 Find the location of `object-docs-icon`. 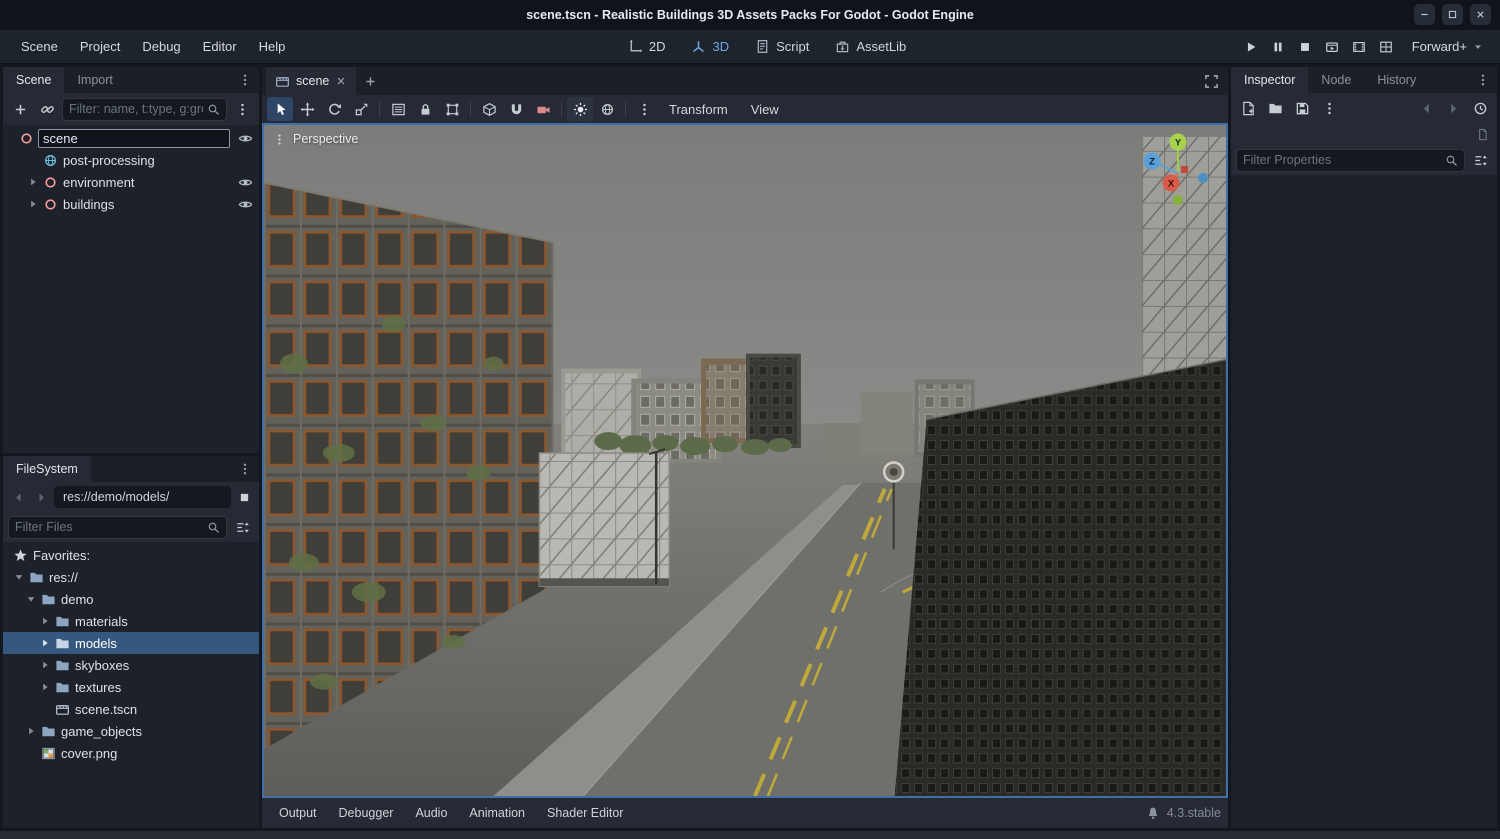

object-docs-icon is located at coordinates (1482, 134).